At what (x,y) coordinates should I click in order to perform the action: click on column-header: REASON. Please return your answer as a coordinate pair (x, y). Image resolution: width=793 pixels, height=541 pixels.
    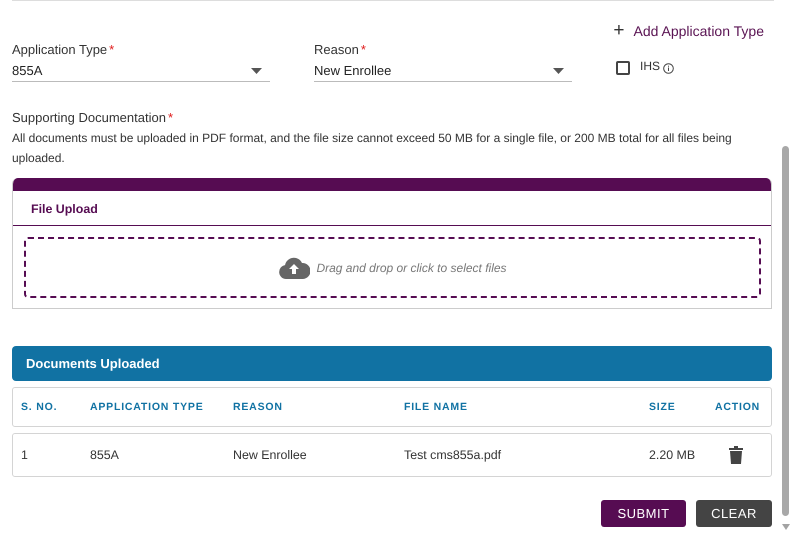
    Looking at the image, I should click on (258, 407).